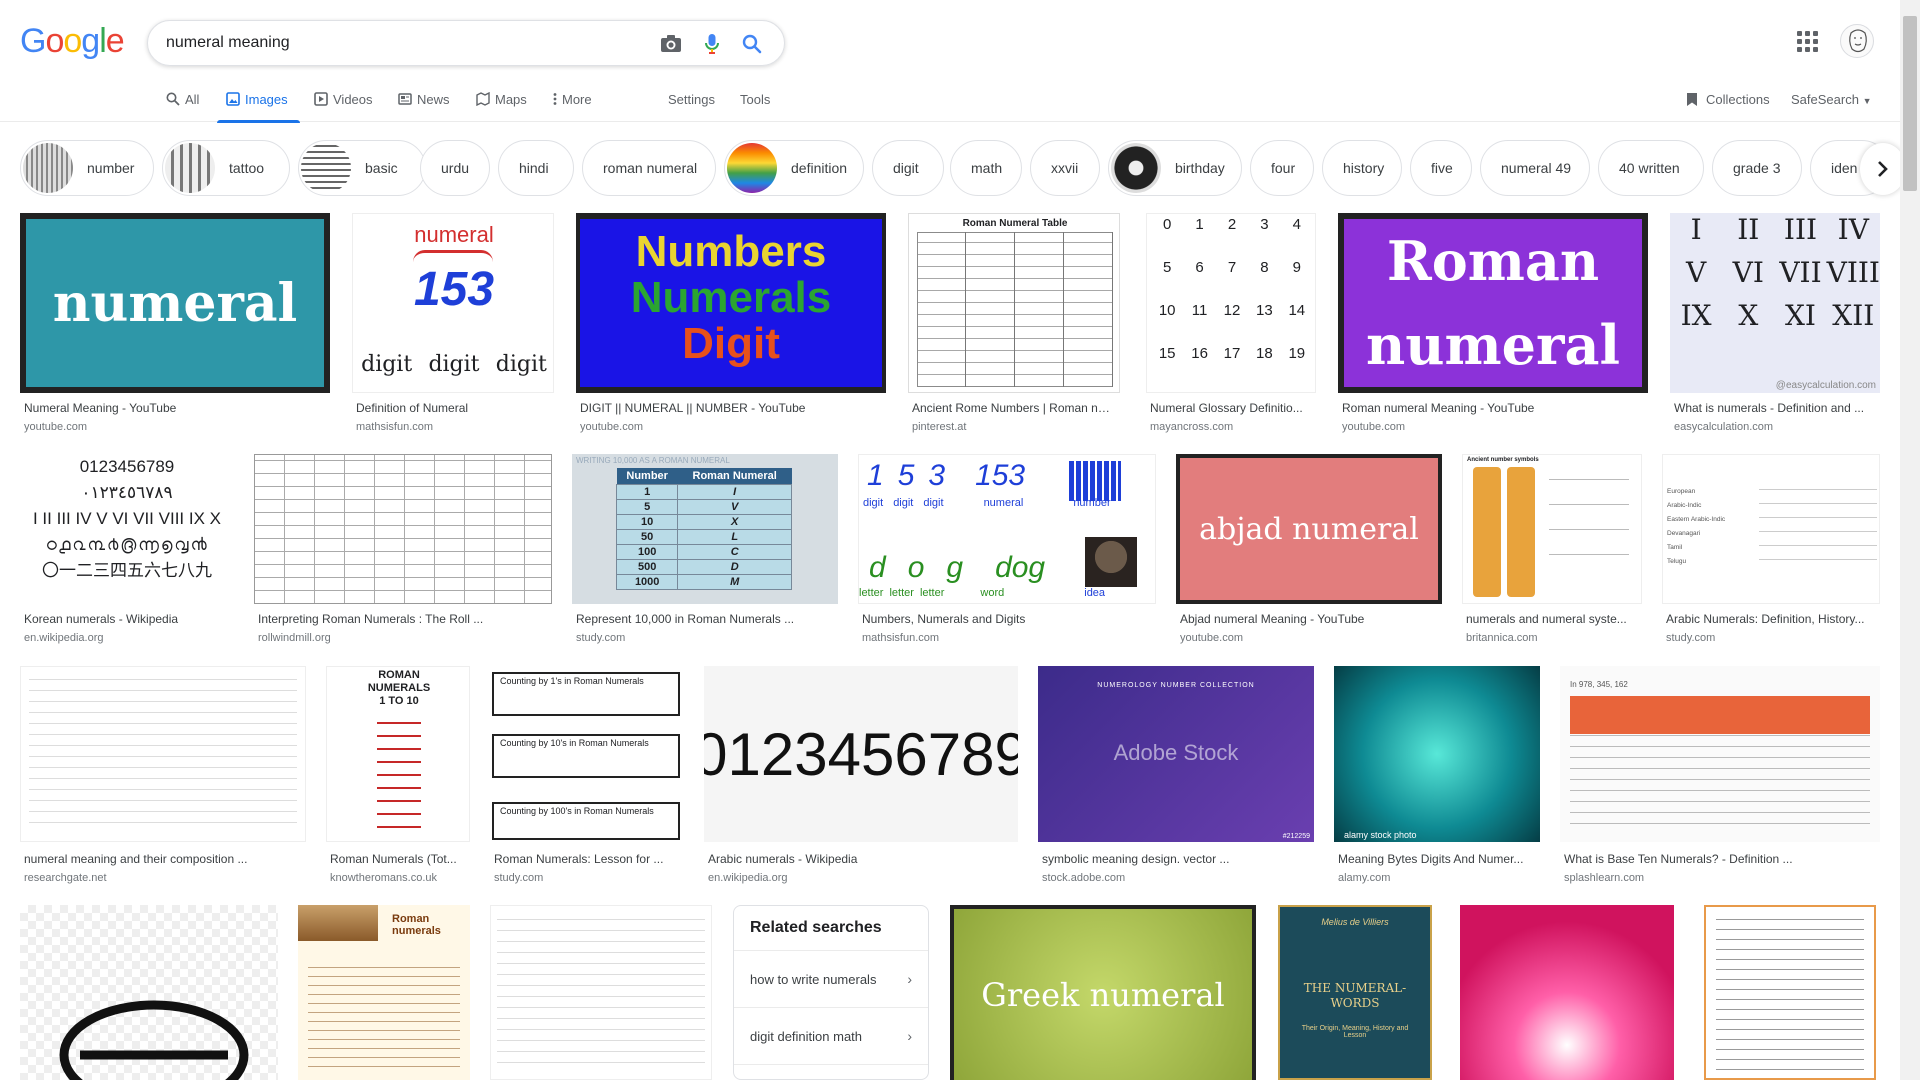 The height and width of the screenshot is (1080, 1920). Describe the element at coordinates (986, 168) in the screenshot. I see `chip: math` at that location.